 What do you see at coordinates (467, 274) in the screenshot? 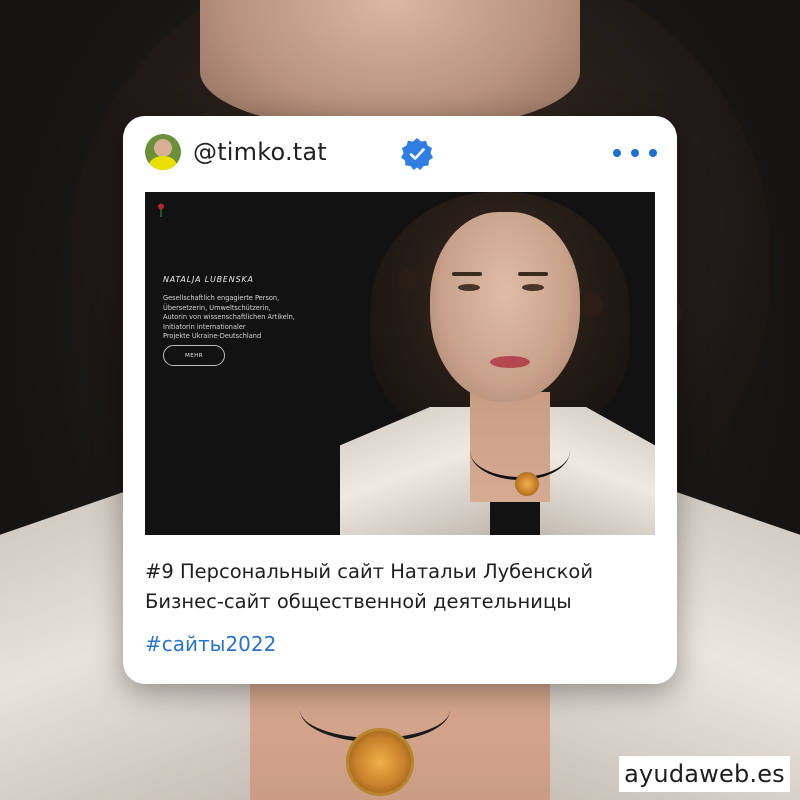
I see `preview-brow-left` at bounding box center [467, 274].